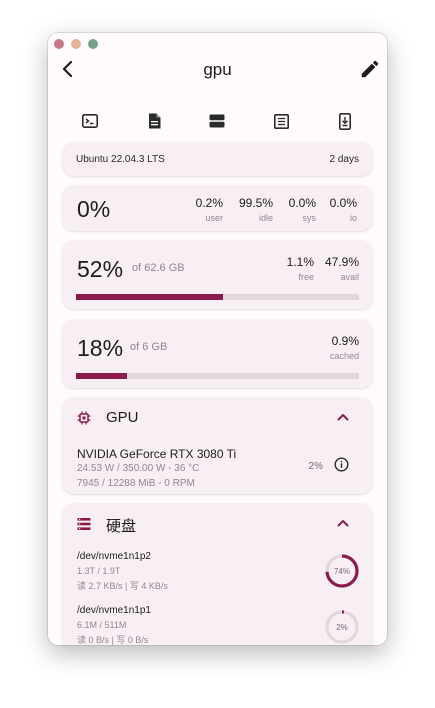  What do you see at coordinates (122, 417) in the screenshot?
I see `gpu-section-title: GPU` at bounding box center [122, 417].